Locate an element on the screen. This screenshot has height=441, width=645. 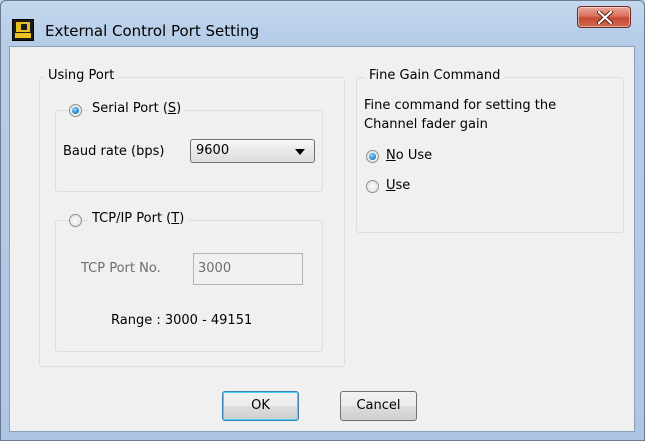
use-radio is located at coordinates (372, 186).